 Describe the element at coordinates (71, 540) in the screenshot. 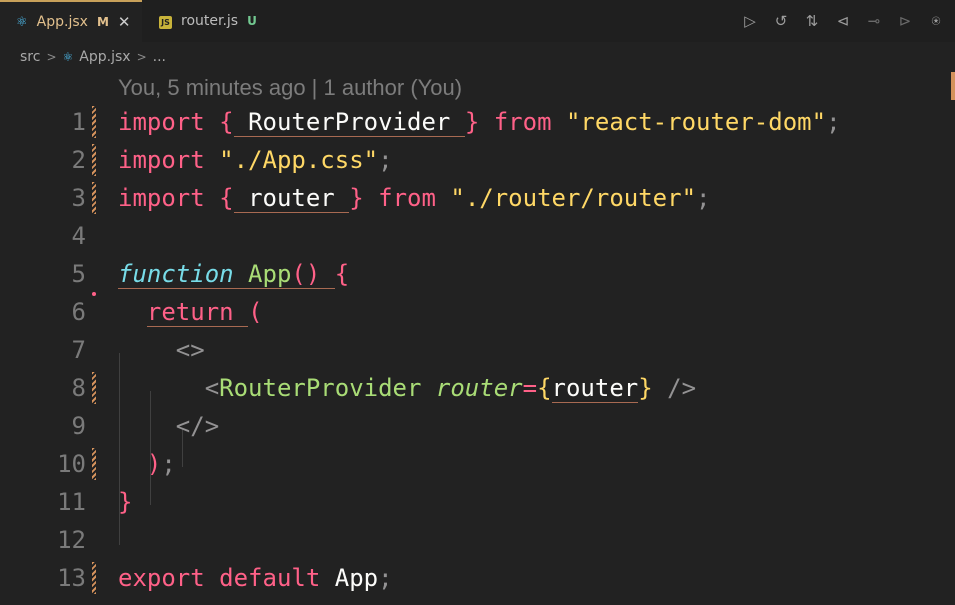

I see `line-number: 12` at that location.